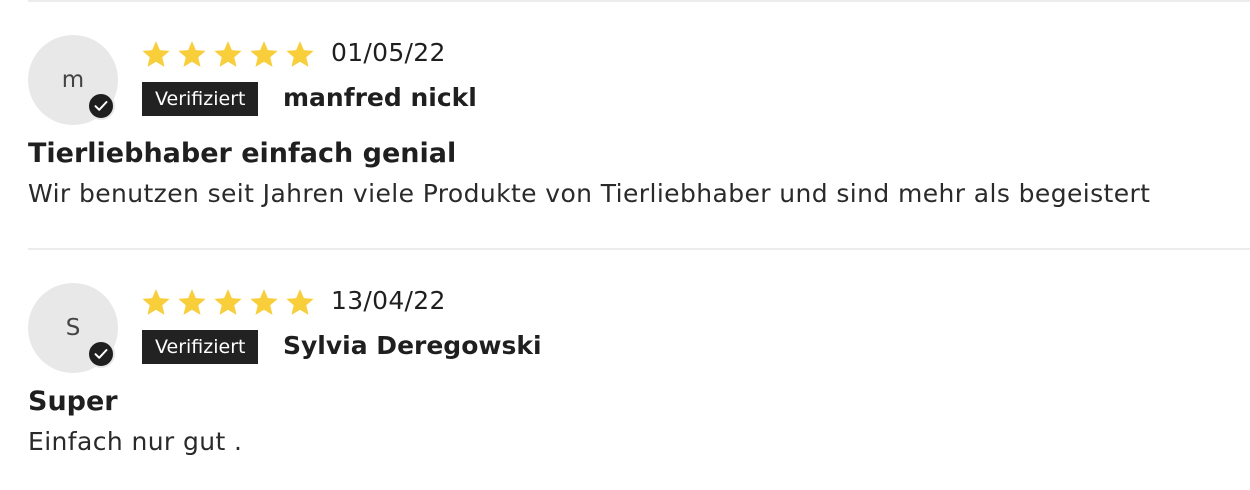  I want to click on review-date: 13/04/22, so click(388, 300).